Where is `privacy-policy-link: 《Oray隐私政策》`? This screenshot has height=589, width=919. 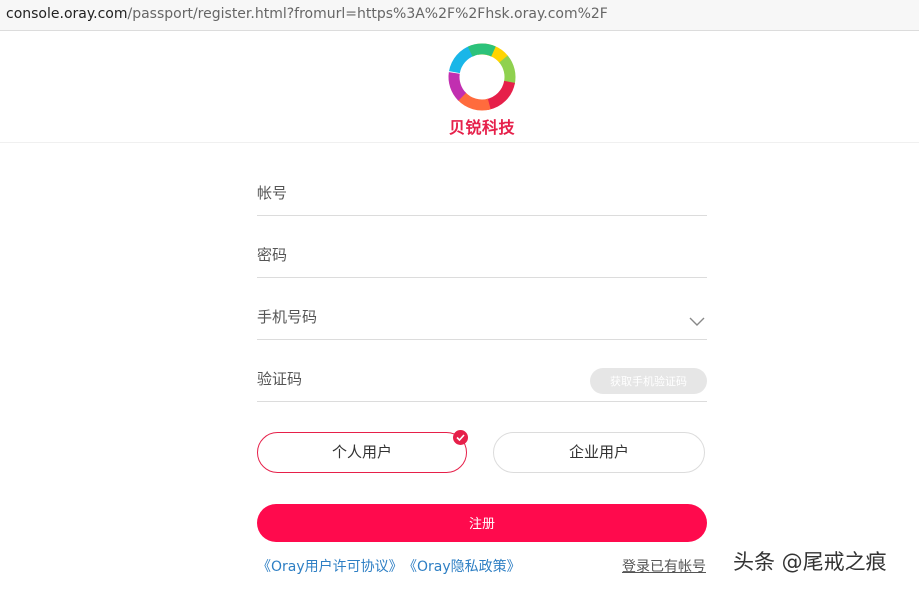 privacy-policy-link: 《Oray隐私政策》 is located at coordinates (462, 566).